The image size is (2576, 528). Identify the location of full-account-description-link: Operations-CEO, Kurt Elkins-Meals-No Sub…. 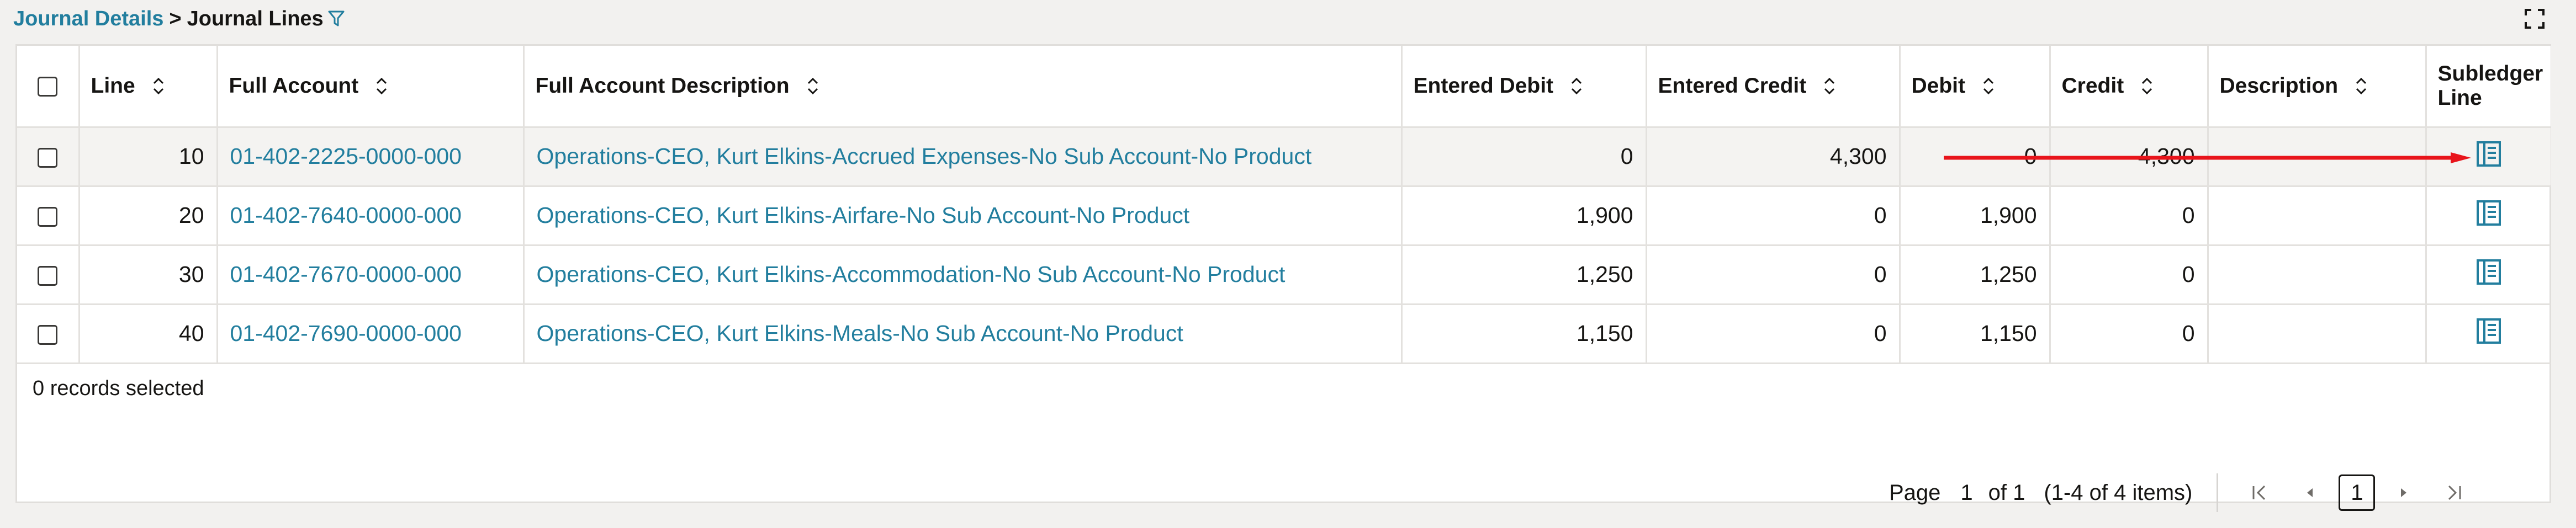
(963, 334).